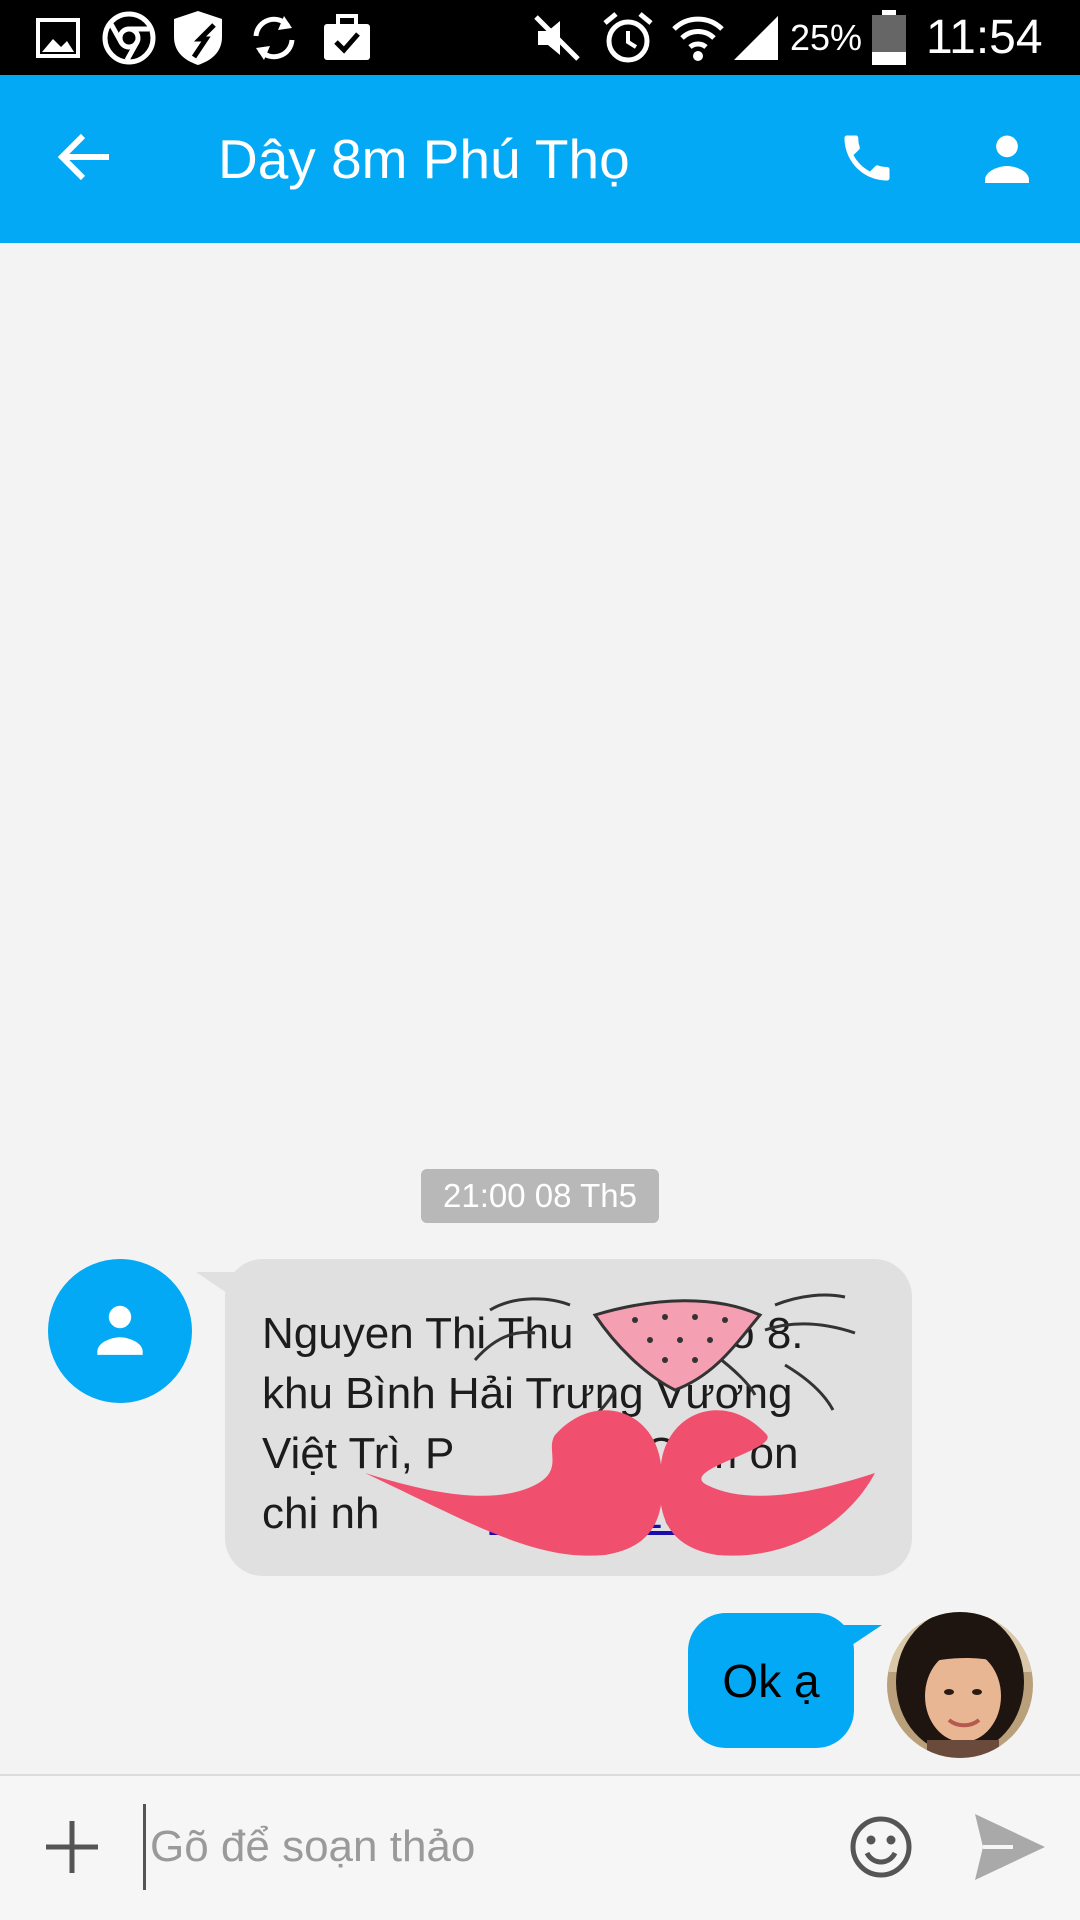  What do you see at coordinates (347, 38) in the screenshot?
I see `briefcase-check-icon` at bounding box center [347, 38].